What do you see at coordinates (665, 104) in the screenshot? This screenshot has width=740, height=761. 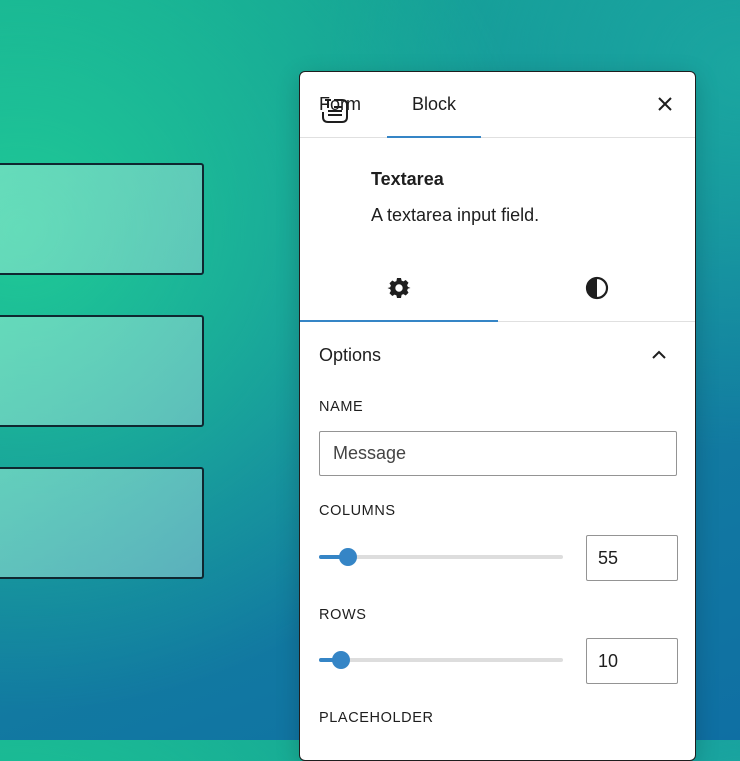 I see `close-icon` at bounding box center [665, 104].